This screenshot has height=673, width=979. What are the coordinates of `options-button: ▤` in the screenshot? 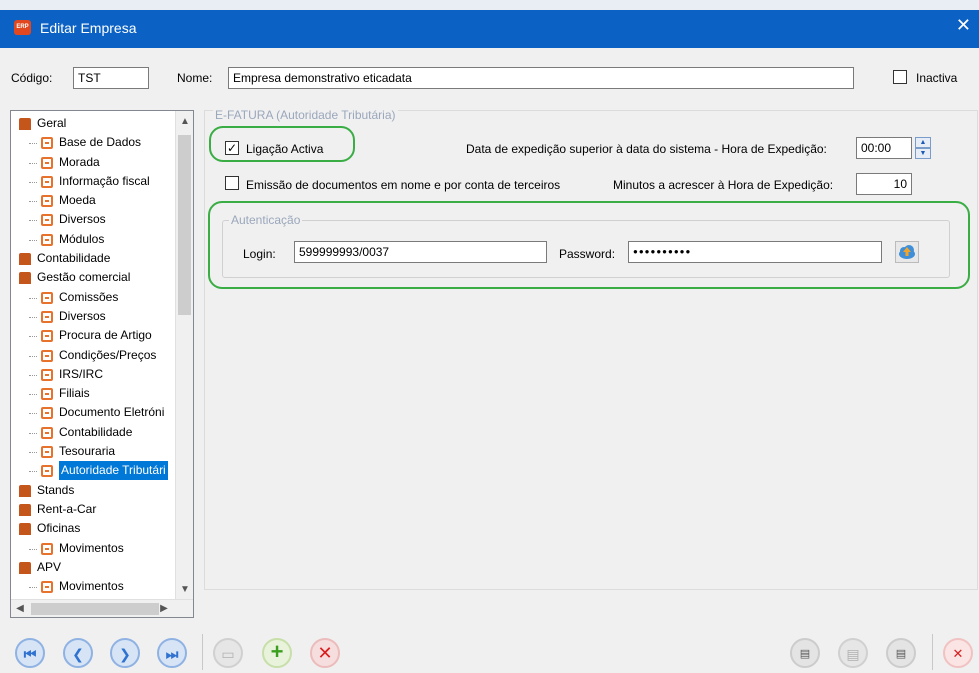 It's located at (901, 653).